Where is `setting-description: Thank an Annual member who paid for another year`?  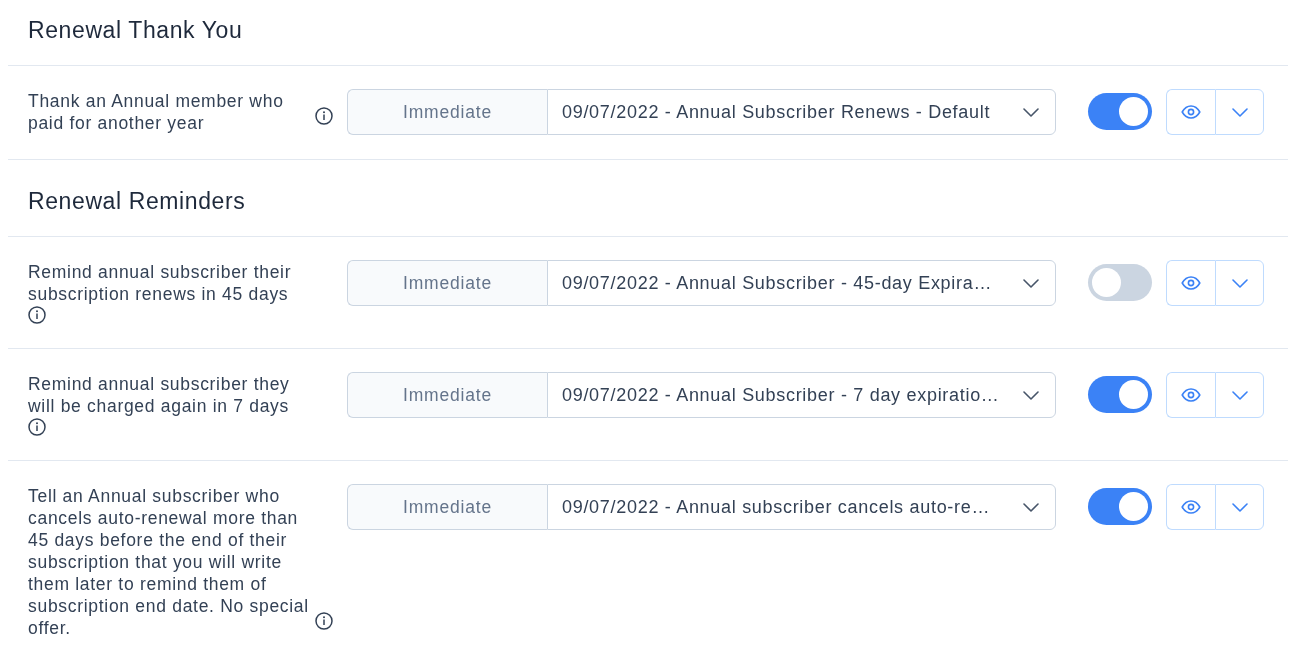
setting-description: Thank an Annual member who paid for another year is located at coordinates (156, 112).